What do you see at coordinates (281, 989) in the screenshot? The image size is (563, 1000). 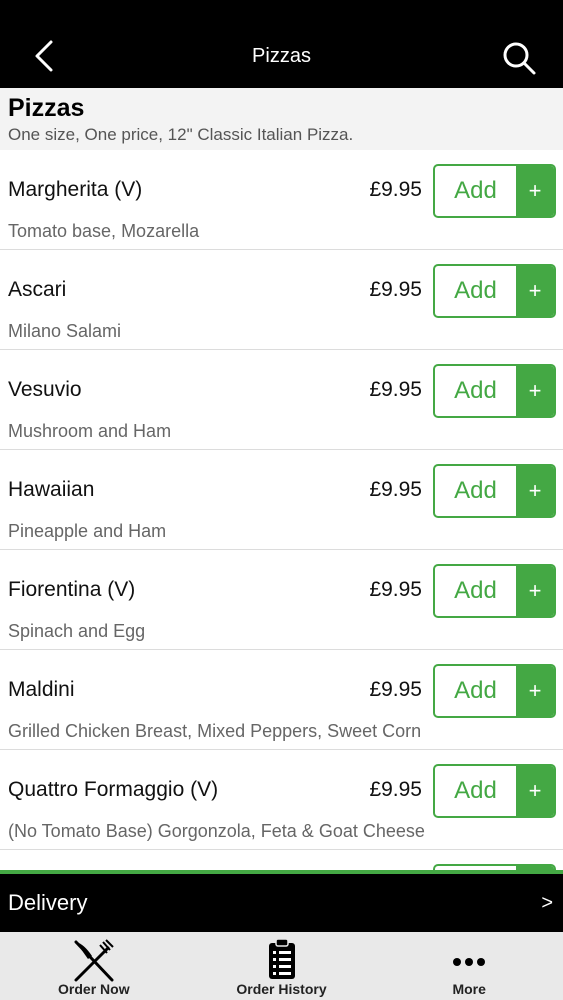 I see `tab-label: Order History` at bounding box center [281, 989].